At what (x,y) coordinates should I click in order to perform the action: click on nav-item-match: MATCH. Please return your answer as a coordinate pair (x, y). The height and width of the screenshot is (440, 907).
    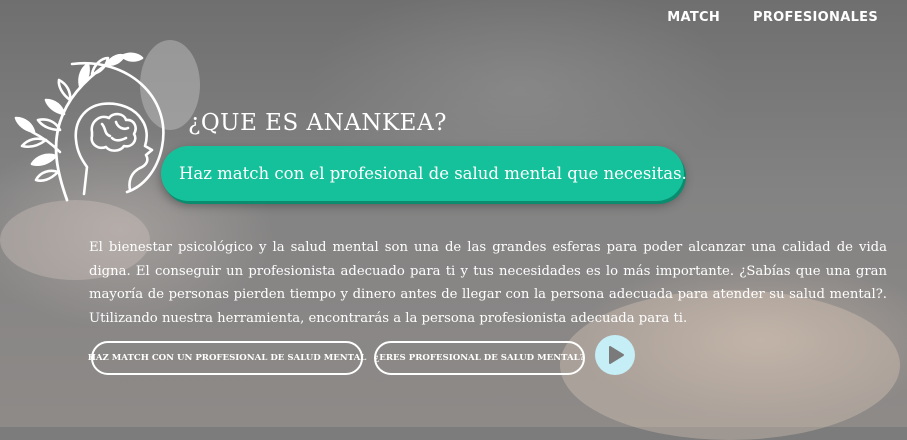
    Looking at the image, I should click on (693, 17).